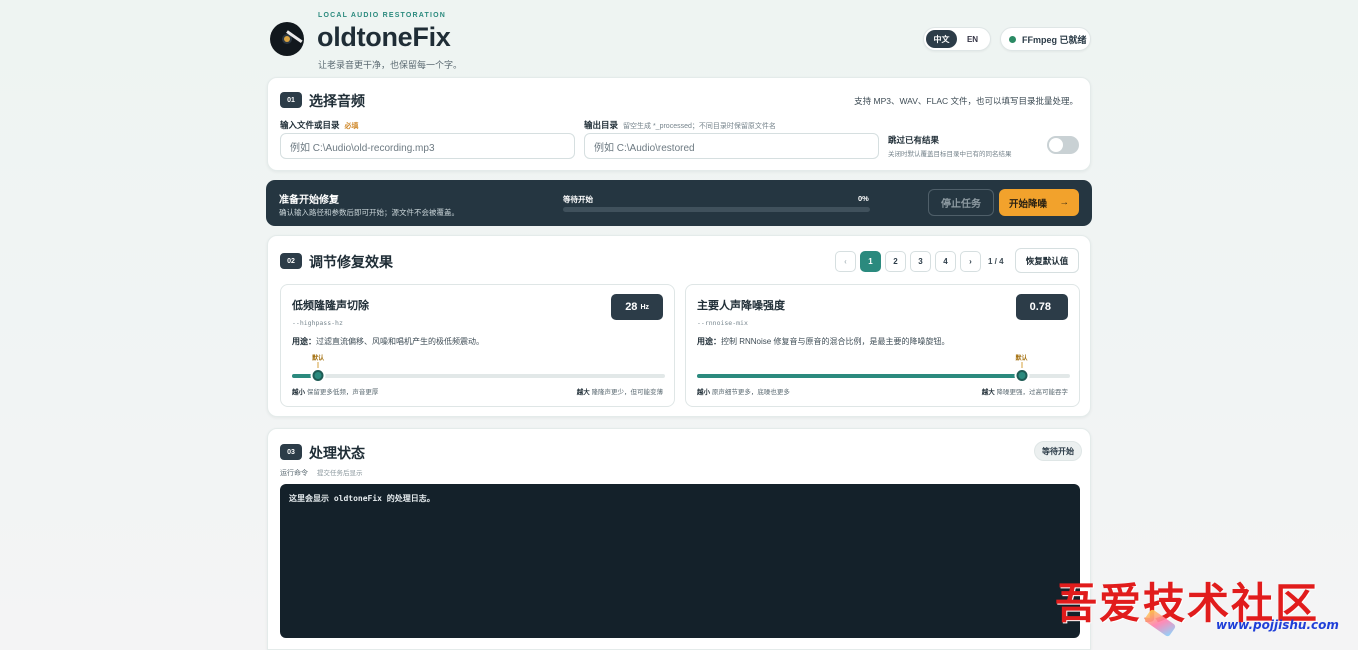  I want to click on skip-existing-toggle, so click(1063, 145).